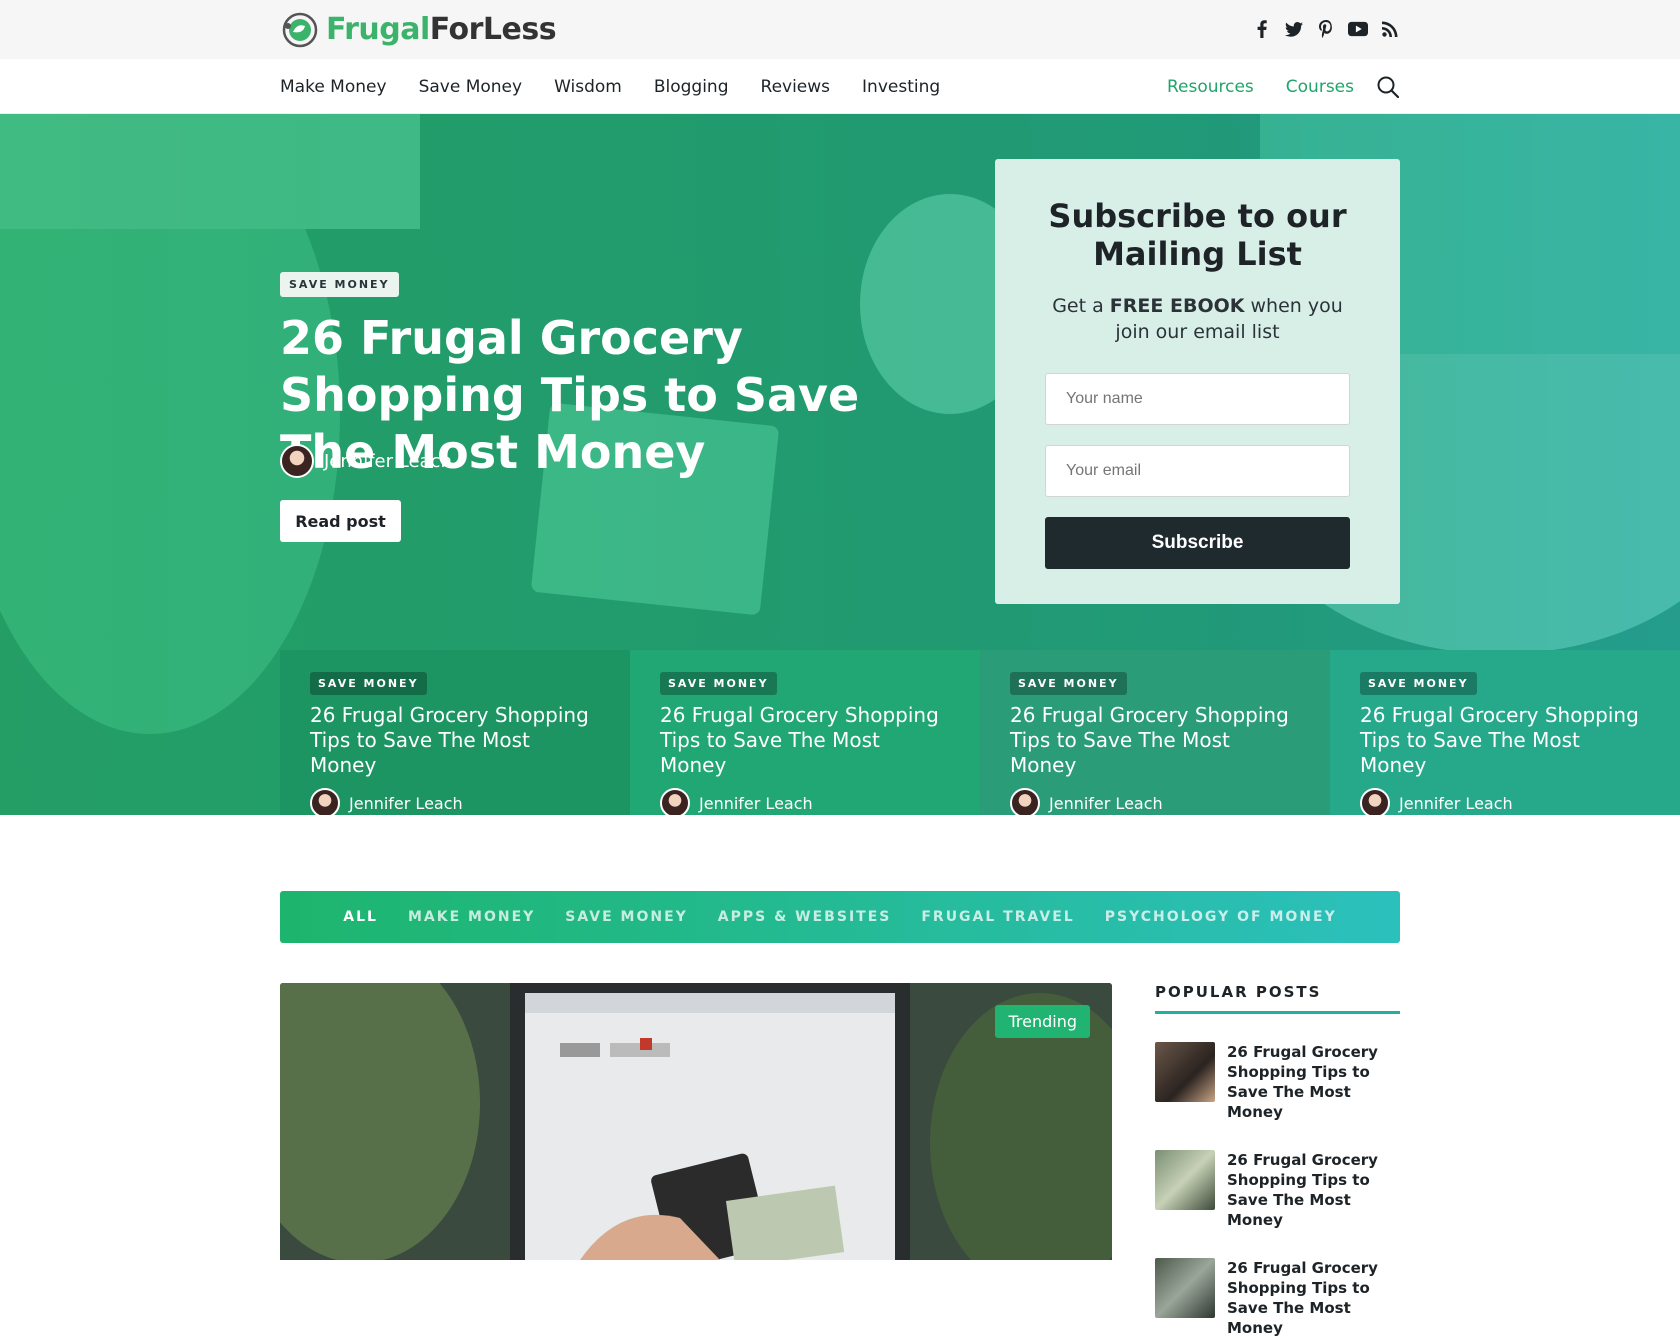 The height and width of the screenshot is (1338, 1680). What do you see at coordinates (1262, 29) in the screenshot?
I see `facebook-icon` at bounding box center [1262, 29].